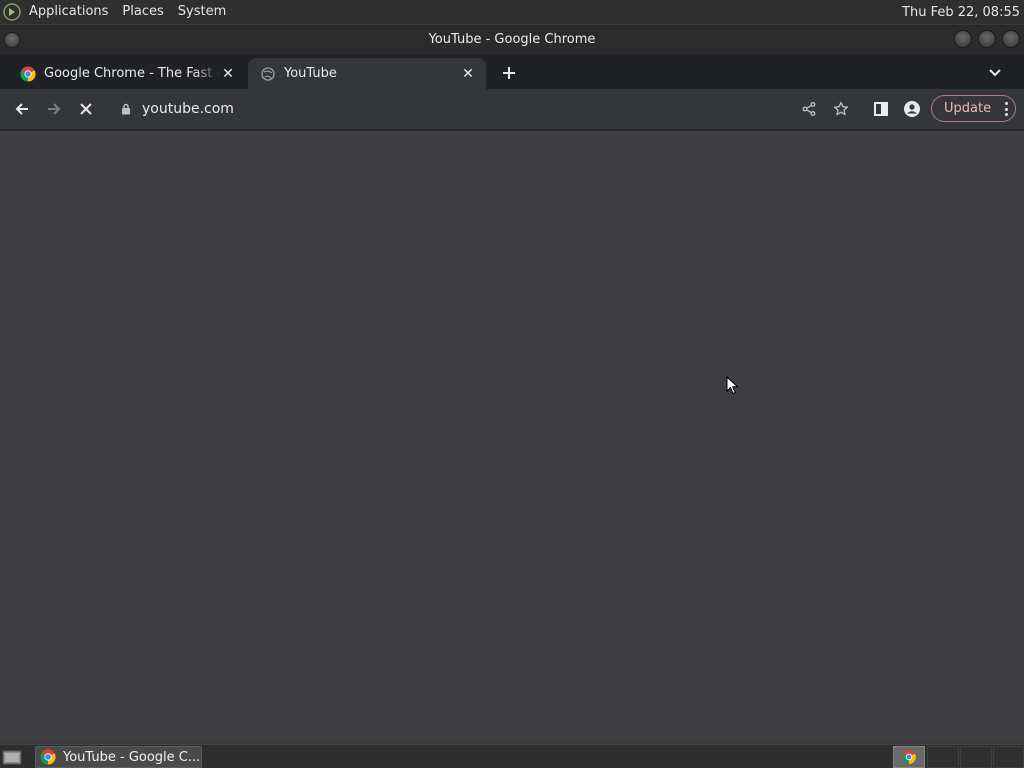  Describe the element at coordinates (310, 73) in the screenshot. I see `tab-title: YouTube` at that location.